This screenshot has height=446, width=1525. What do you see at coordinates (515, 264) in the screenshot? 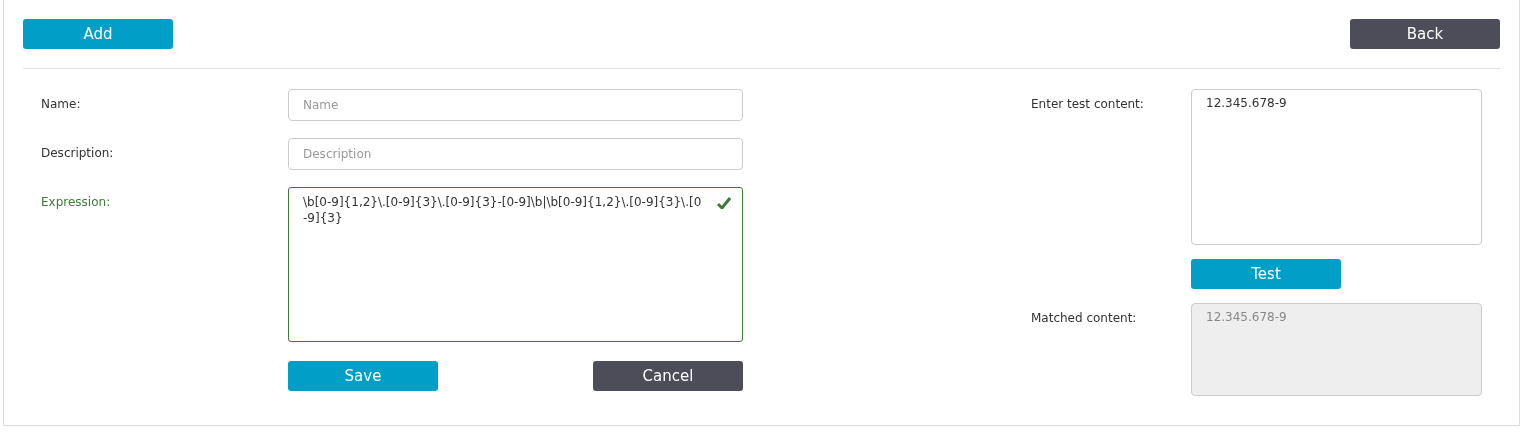
I see `expression-field: \b[0-9]{1,2}\.[0-9]{3}\.[0-9]{3}-[0-9]\b|\b[0-9]{1,2}\.[0-9]{3}\.[0-9]{3}` at bounding box center [515, 264].